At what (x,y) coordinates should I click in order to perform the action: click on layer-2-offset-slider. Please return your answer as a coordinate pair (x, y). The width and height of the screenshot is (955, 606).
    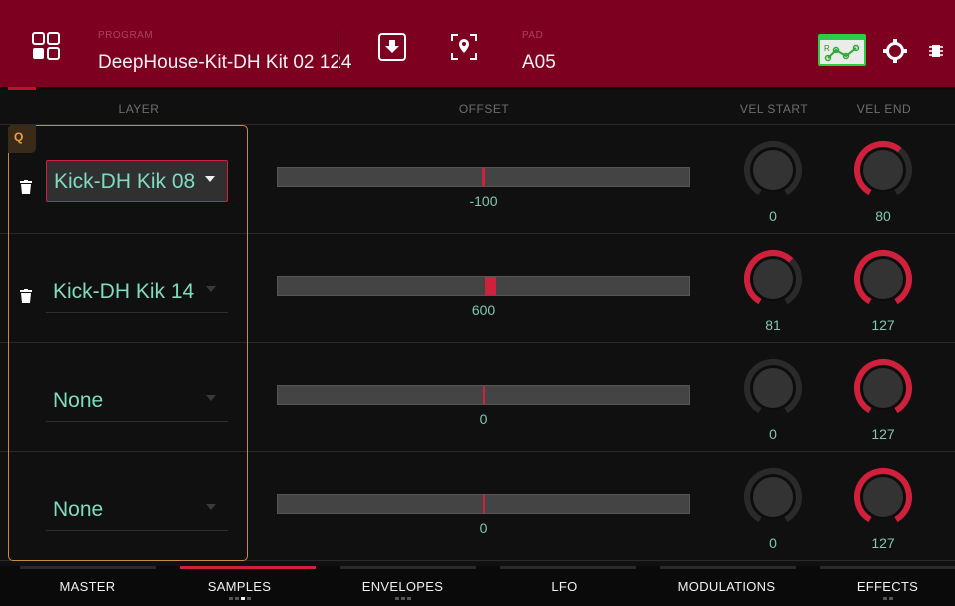
    Looking at the image, I should click on (483, 286).